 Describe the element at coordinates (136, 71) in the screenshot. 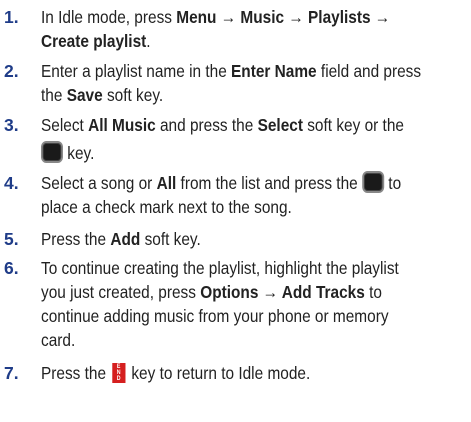

I see `text: Enter a playlist name in the` at that location.